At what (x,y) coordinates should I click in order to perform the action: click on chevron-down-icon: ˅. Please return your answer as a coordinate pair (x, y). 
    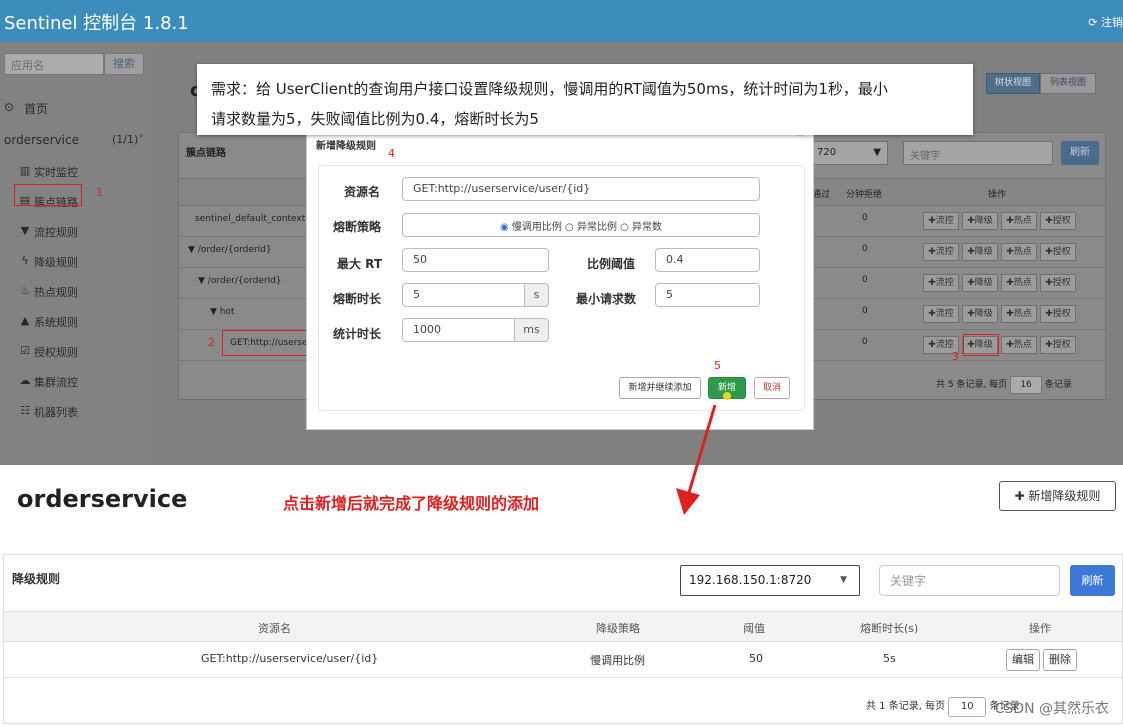
    Looking at the image, I should click on (141, 139).